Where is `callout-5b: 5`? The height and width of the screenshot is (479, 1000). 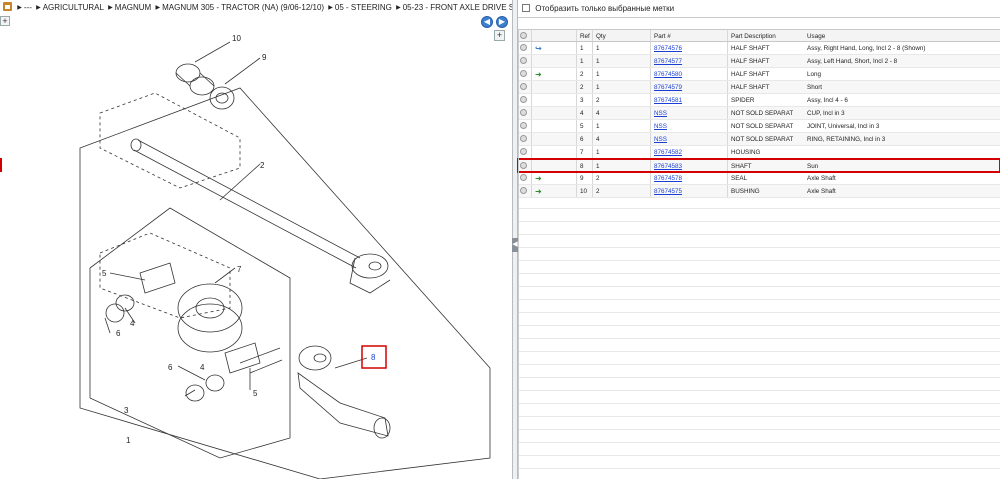 callout-5b: 5 is located at coordinates (255, 393).